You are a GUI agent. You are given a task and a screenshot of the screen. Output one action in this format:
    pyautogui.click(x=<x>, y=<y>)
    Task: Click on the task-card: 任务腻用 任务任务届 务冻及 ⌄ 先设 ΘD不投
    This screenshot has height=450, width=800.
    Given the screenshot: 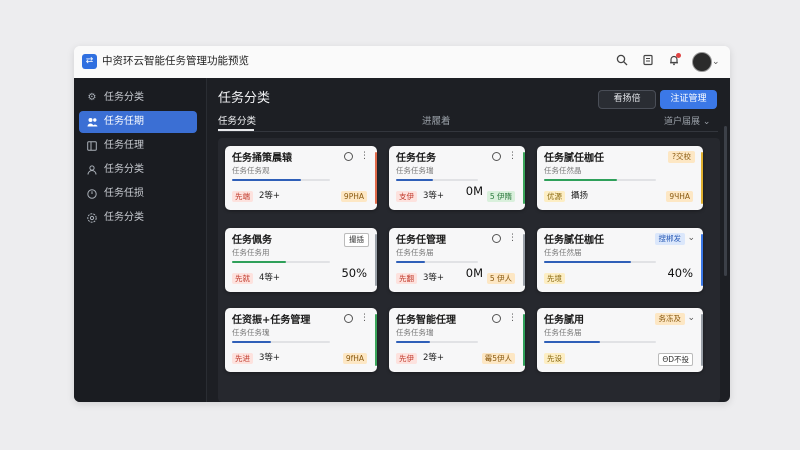 What is the action you would take?
    pyautogui.click(x=620, y=340)
    